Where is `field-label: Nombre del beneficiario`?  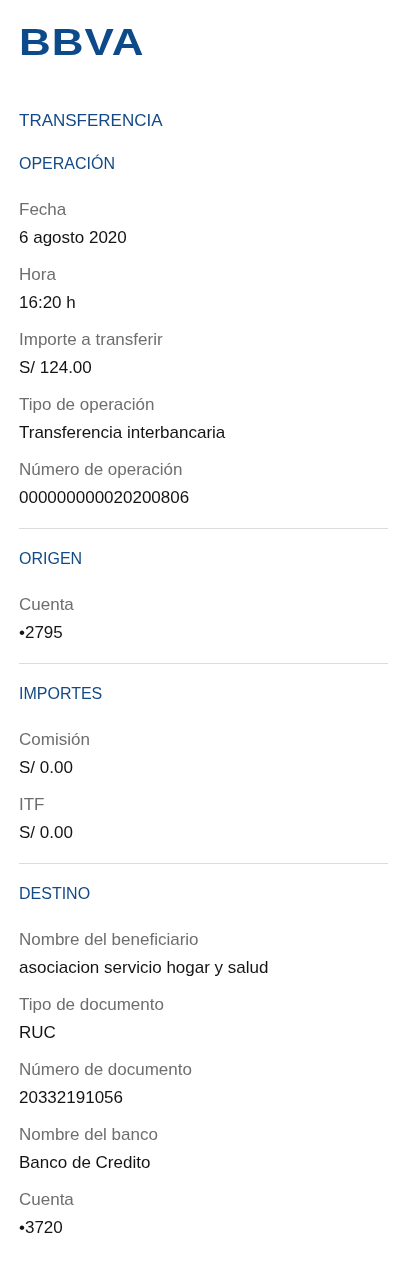
field-label: Nombre del beneficiario is located at coordinates (109, 940).